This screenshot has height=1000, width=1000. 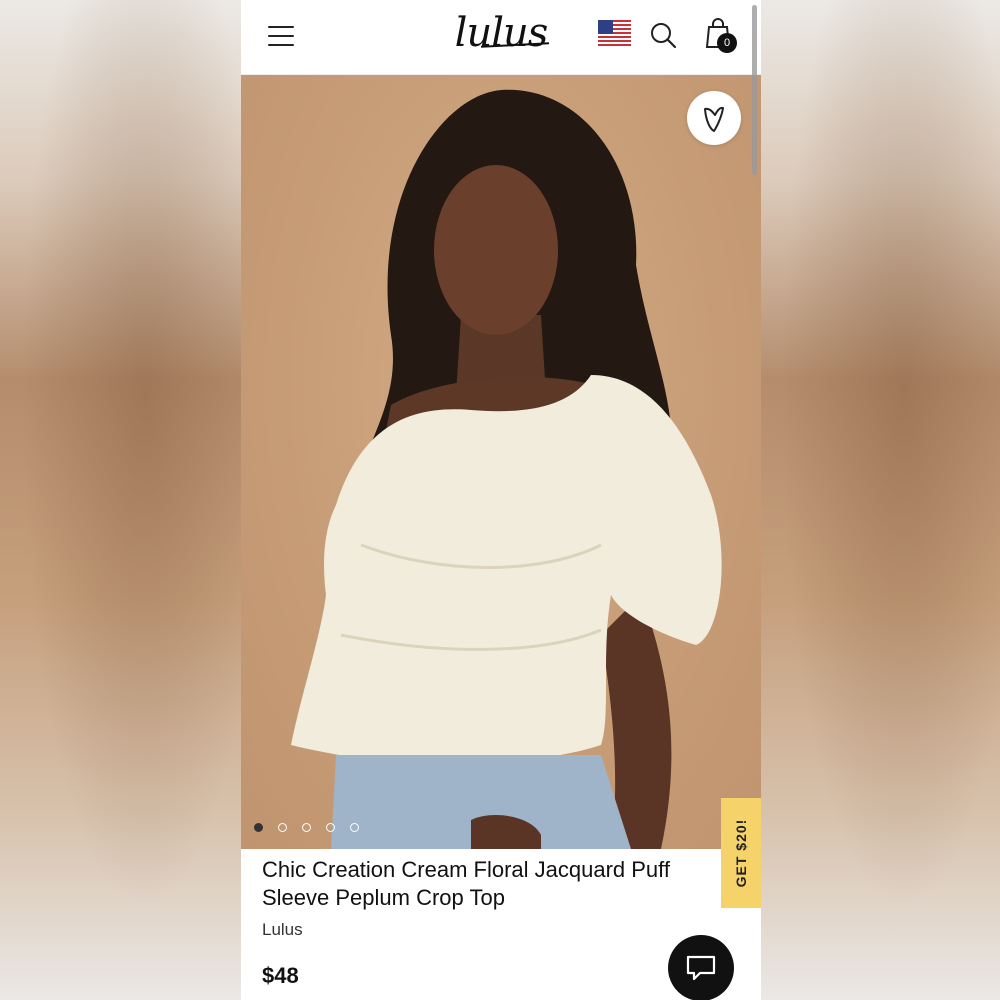 What do you see at coordinates (314, 829) in the screenshot?
I see `image-carousel-dots` at bounding box center [314, 829].